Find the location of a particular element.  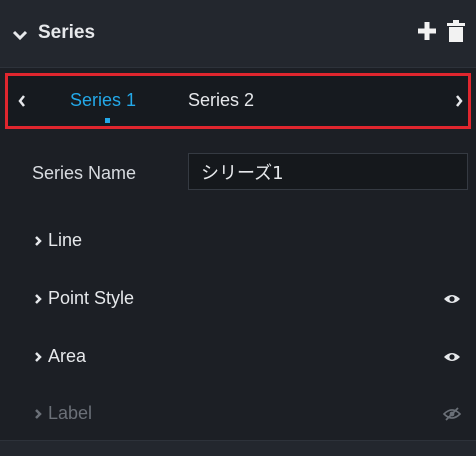

section-area: Area is located at coordinates (238, 357).